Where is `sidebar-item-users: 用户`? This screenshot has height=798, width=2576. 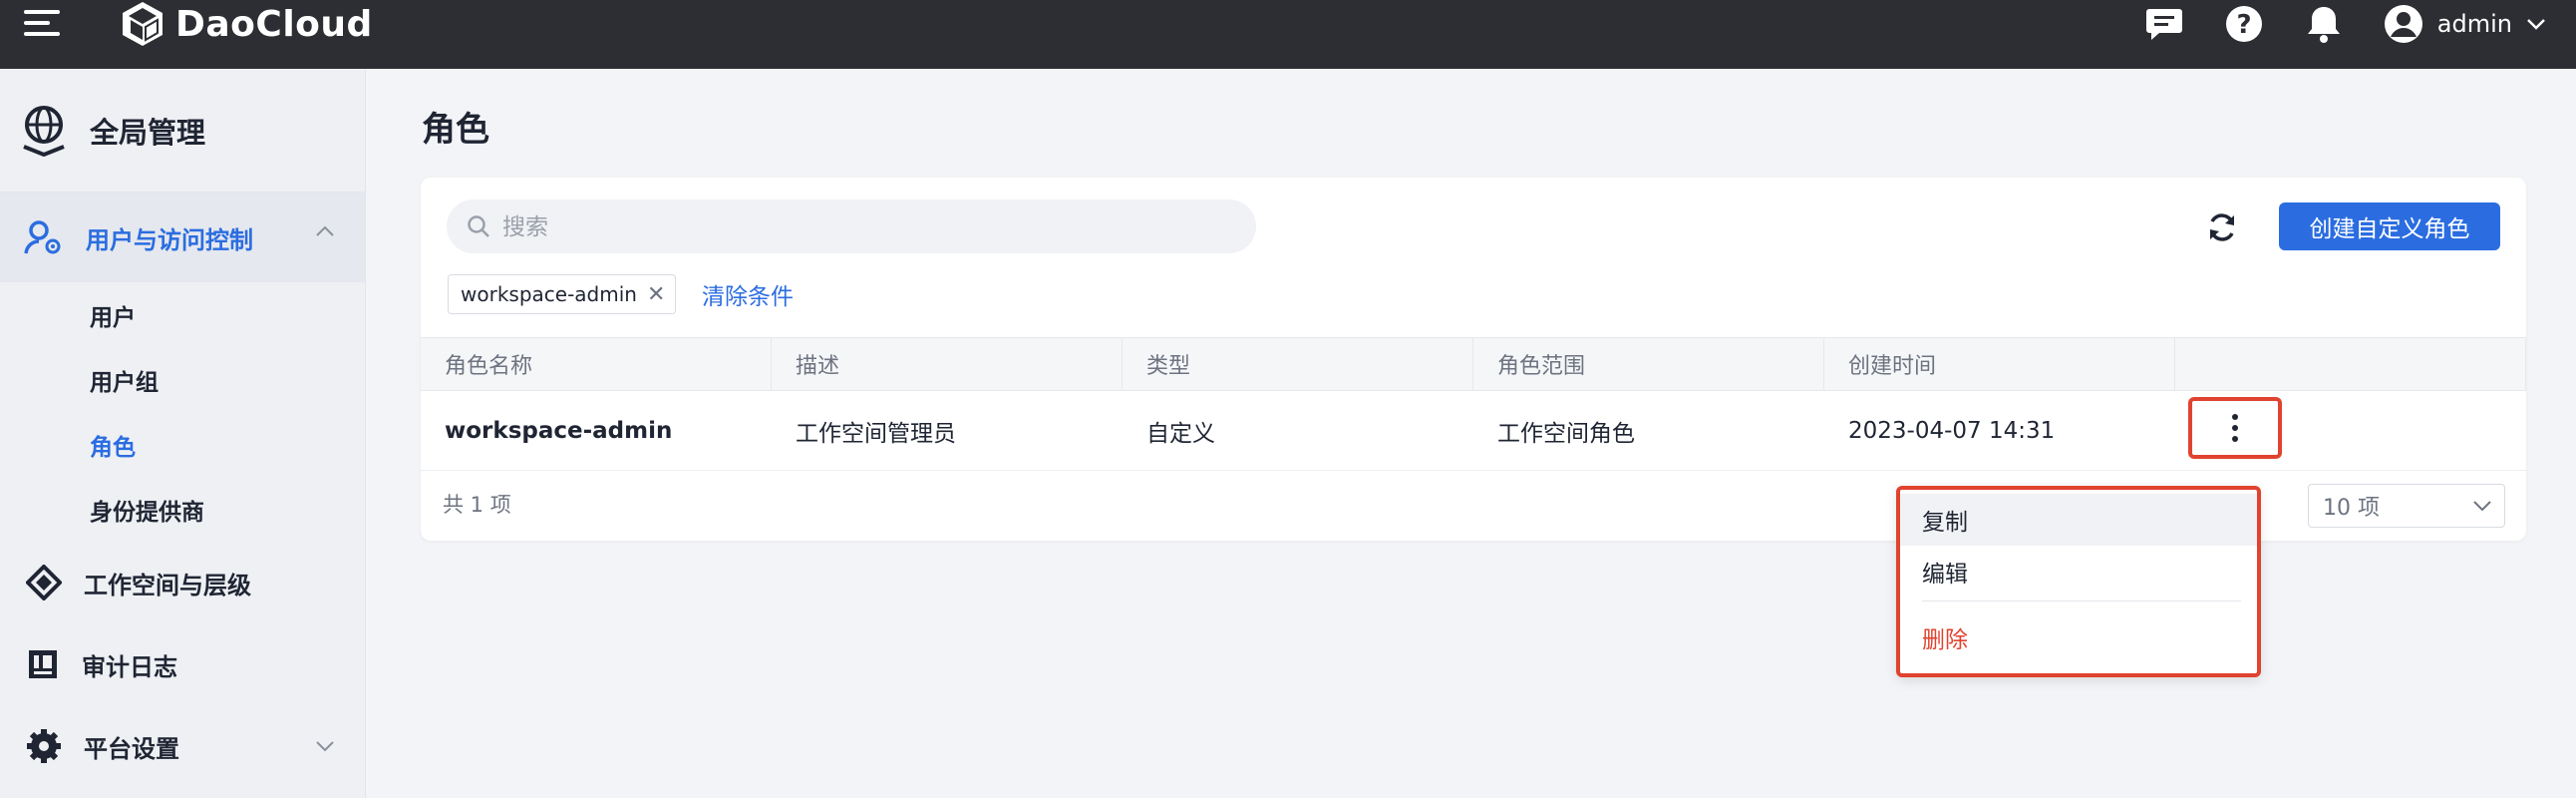
sidebar-item-users: 用户 is located at coordinates (182, 314).